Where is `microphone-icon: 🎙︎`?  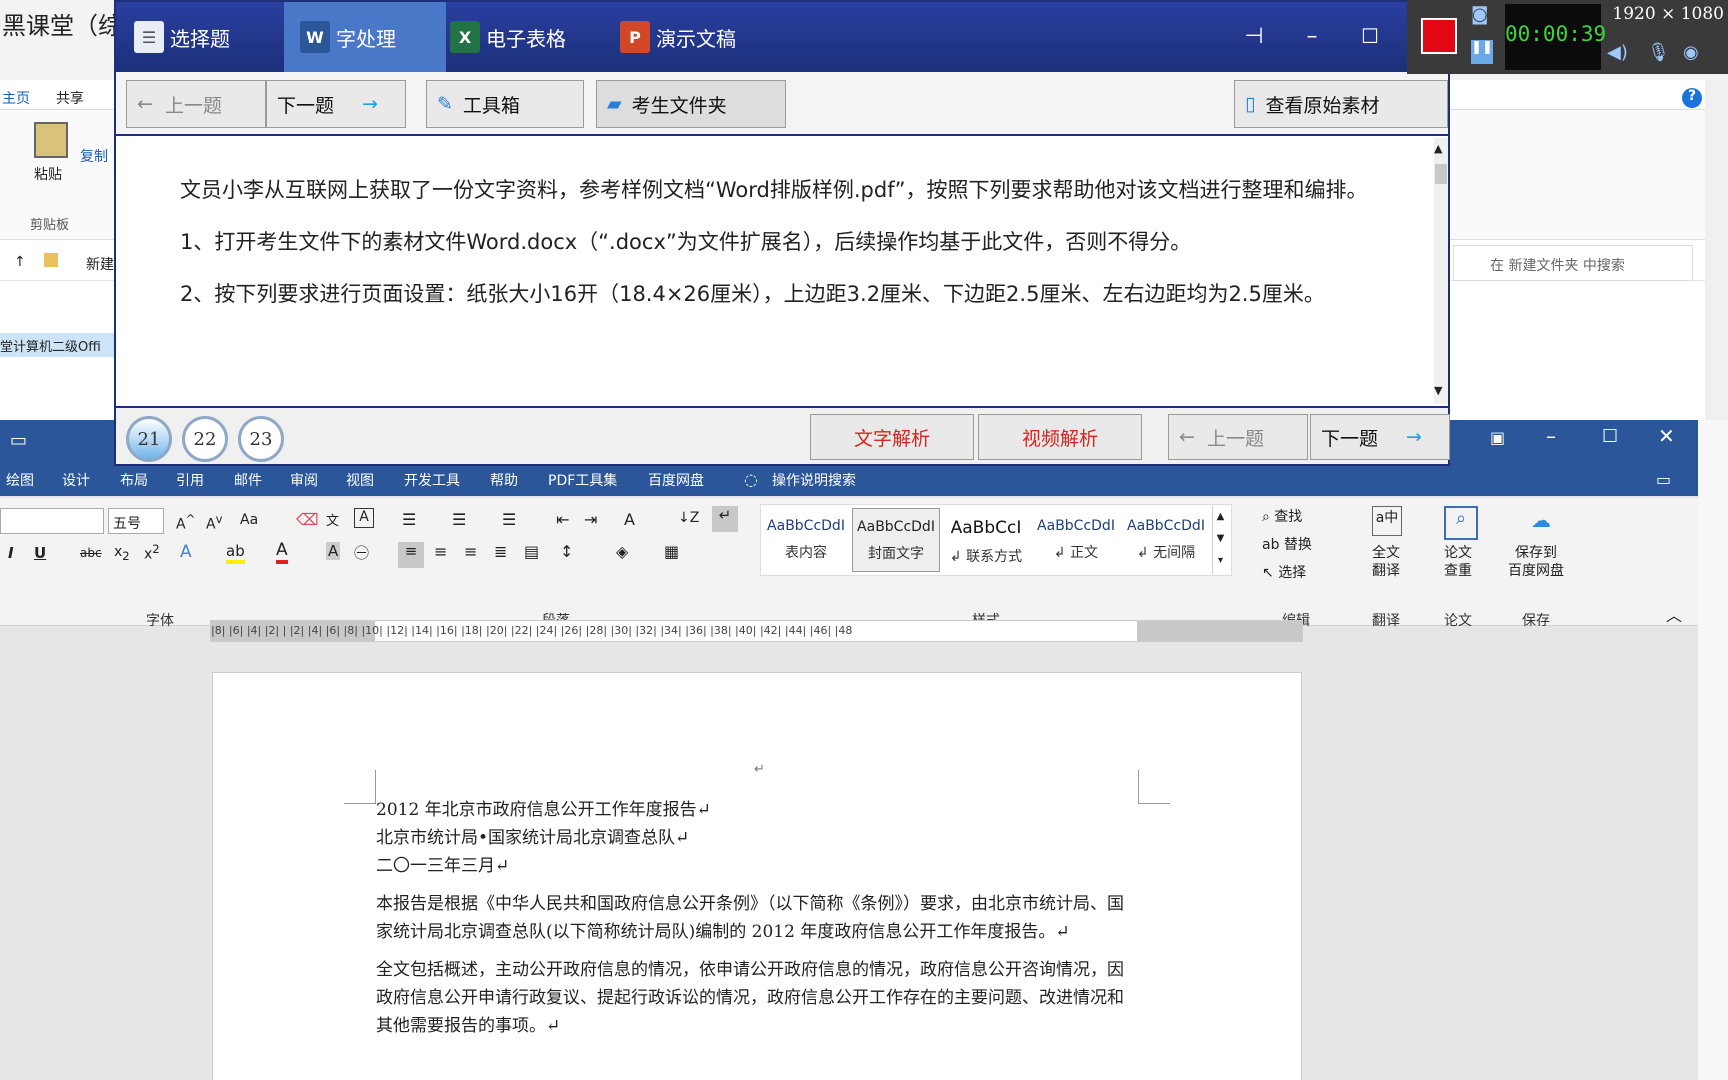 microphone-icon: 🎙︎ is located at coordinates (1658, 52).